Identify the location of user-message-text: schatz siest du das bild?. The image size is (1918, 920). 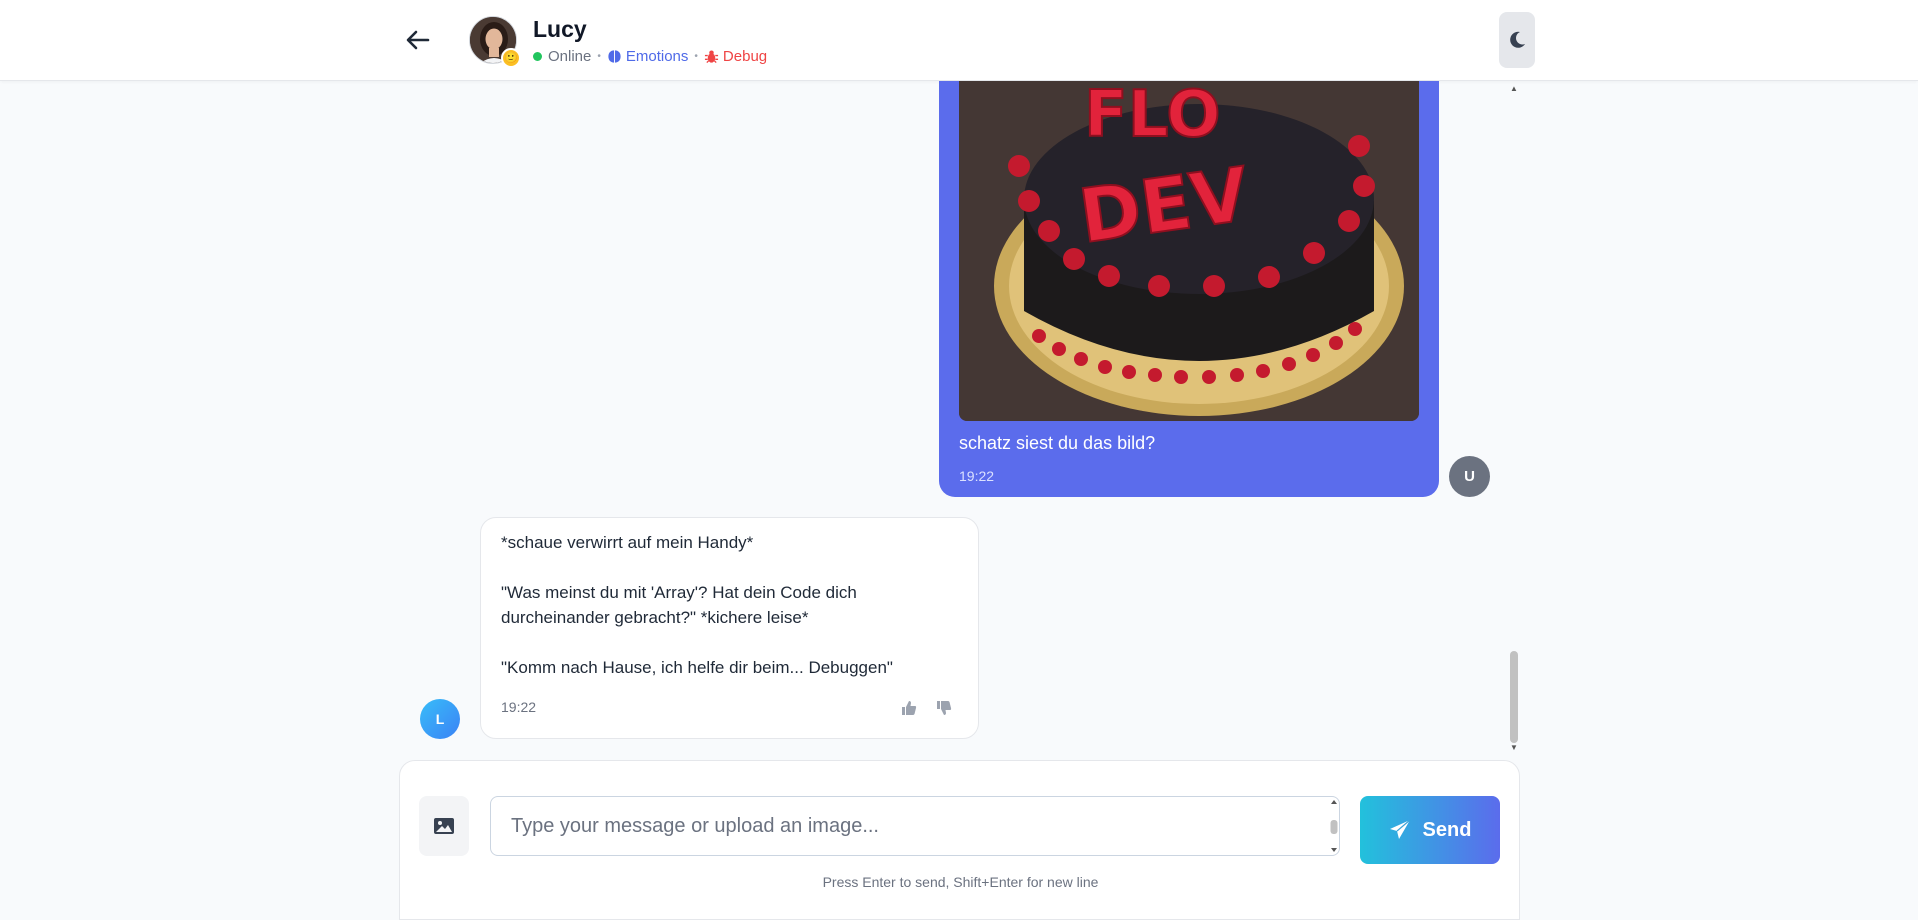
(1057, 443).